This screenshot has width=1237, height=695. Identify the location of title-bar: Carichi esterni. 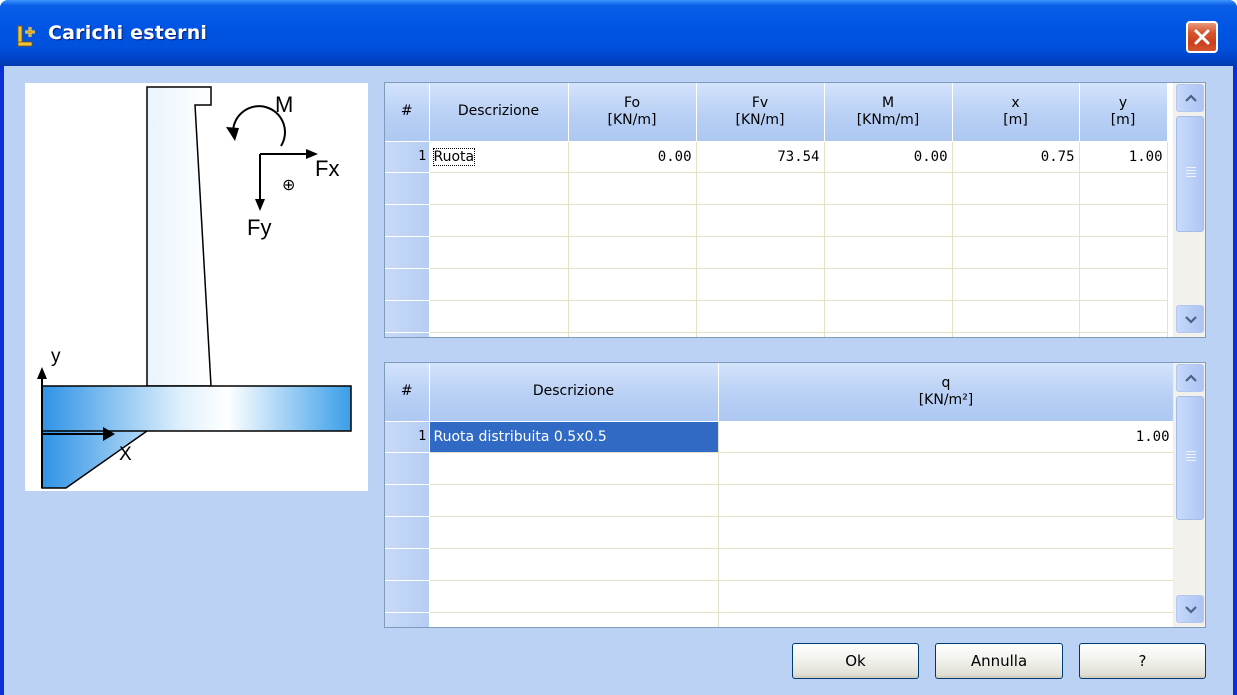
(618, 33).